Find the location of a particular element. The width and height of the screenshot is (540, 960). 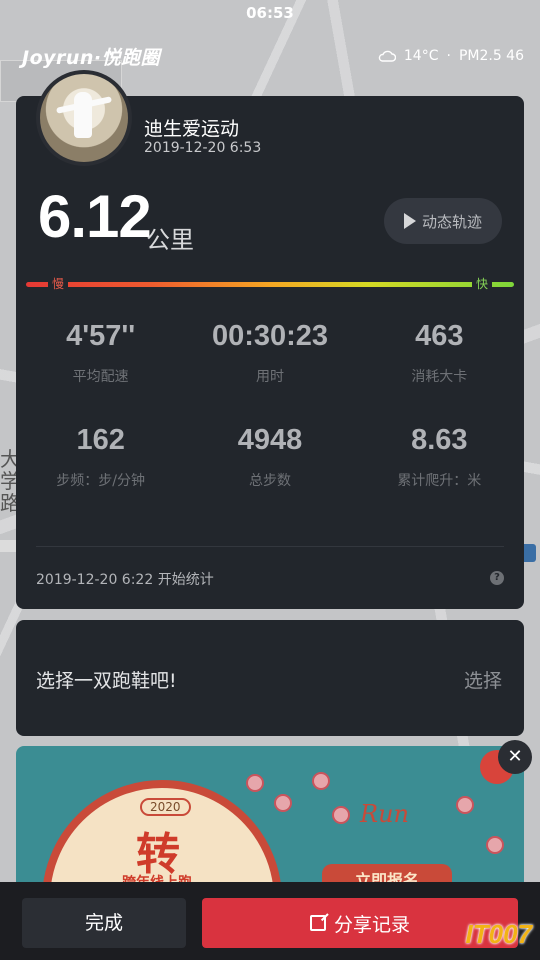

route-replay-button: 动态轨迹 is located at coordinates (443, 221).